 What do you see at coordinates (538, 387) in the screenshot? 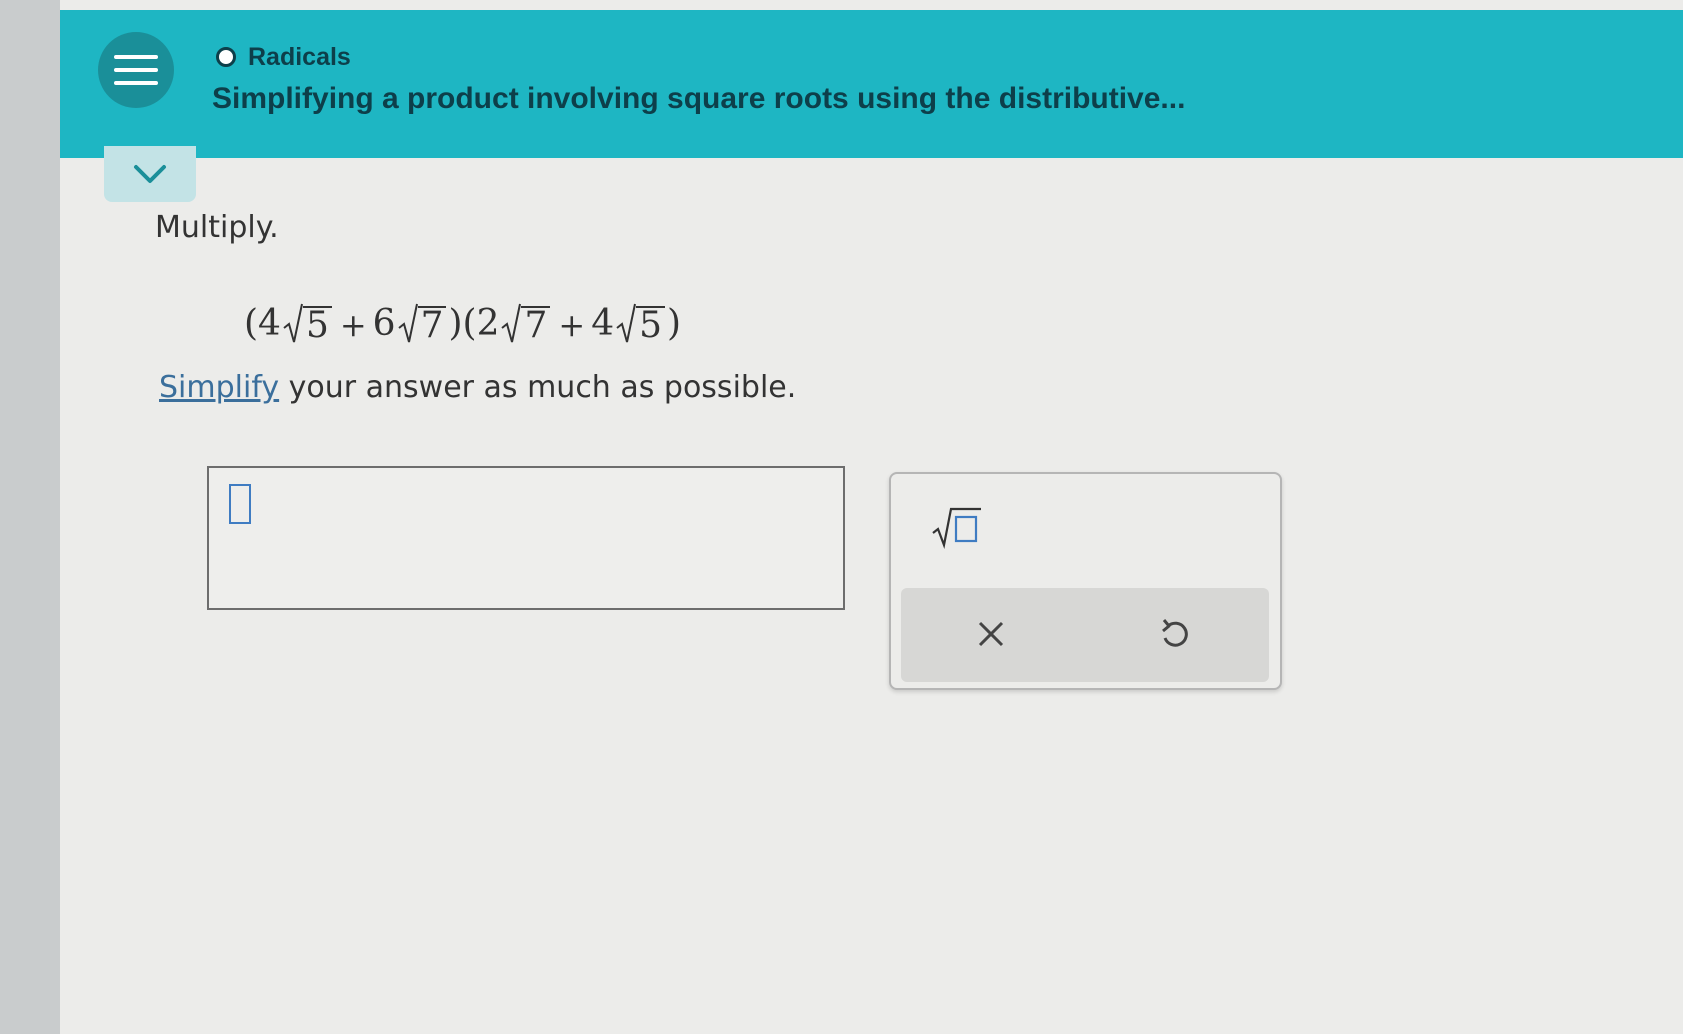
I see `simplify-text: your answer as much as possible.` at bounding box center [538, 387].